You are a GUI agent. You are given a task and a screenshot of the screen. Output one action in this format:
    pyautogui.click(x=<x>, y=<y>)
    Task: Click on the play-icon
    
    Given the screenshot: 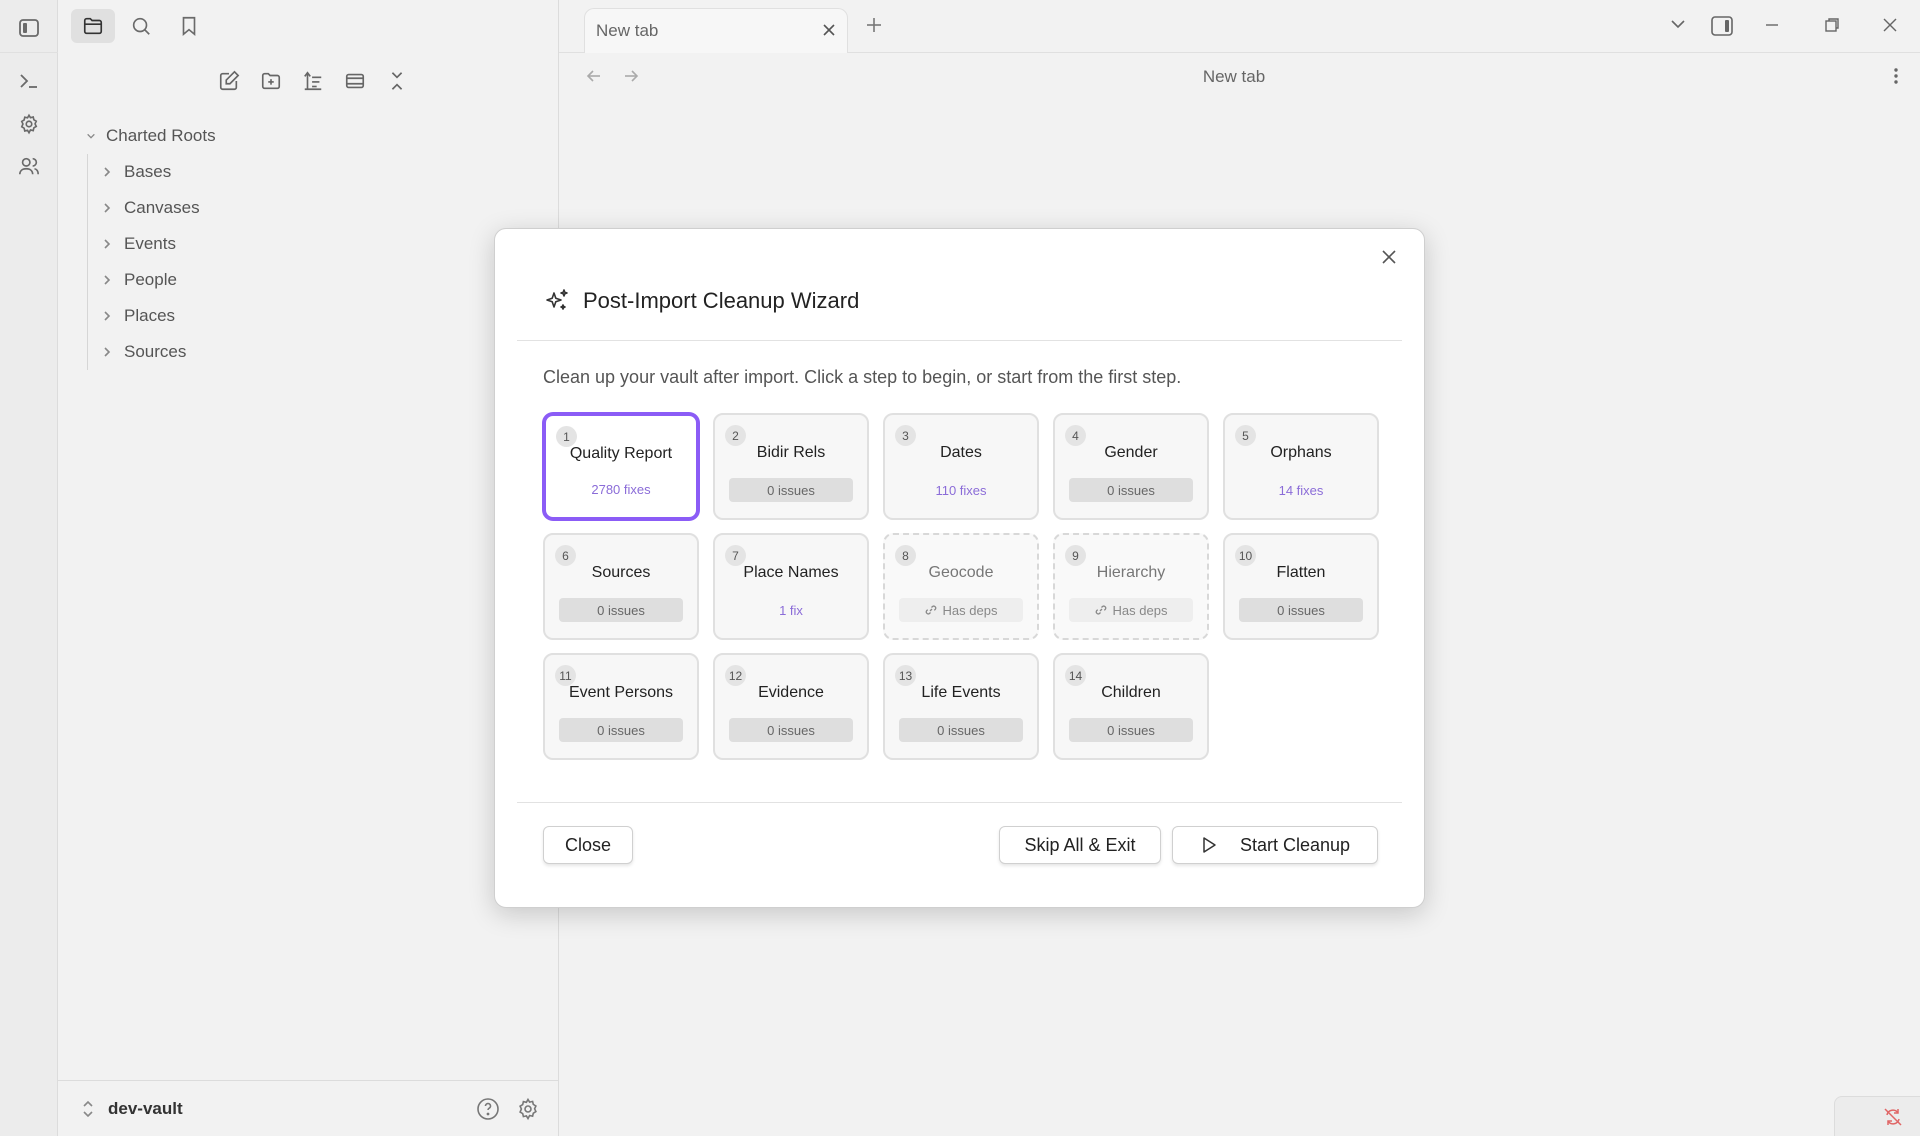 What is the action you would take?
    pyautogui.click(x=1209, y=845)
    